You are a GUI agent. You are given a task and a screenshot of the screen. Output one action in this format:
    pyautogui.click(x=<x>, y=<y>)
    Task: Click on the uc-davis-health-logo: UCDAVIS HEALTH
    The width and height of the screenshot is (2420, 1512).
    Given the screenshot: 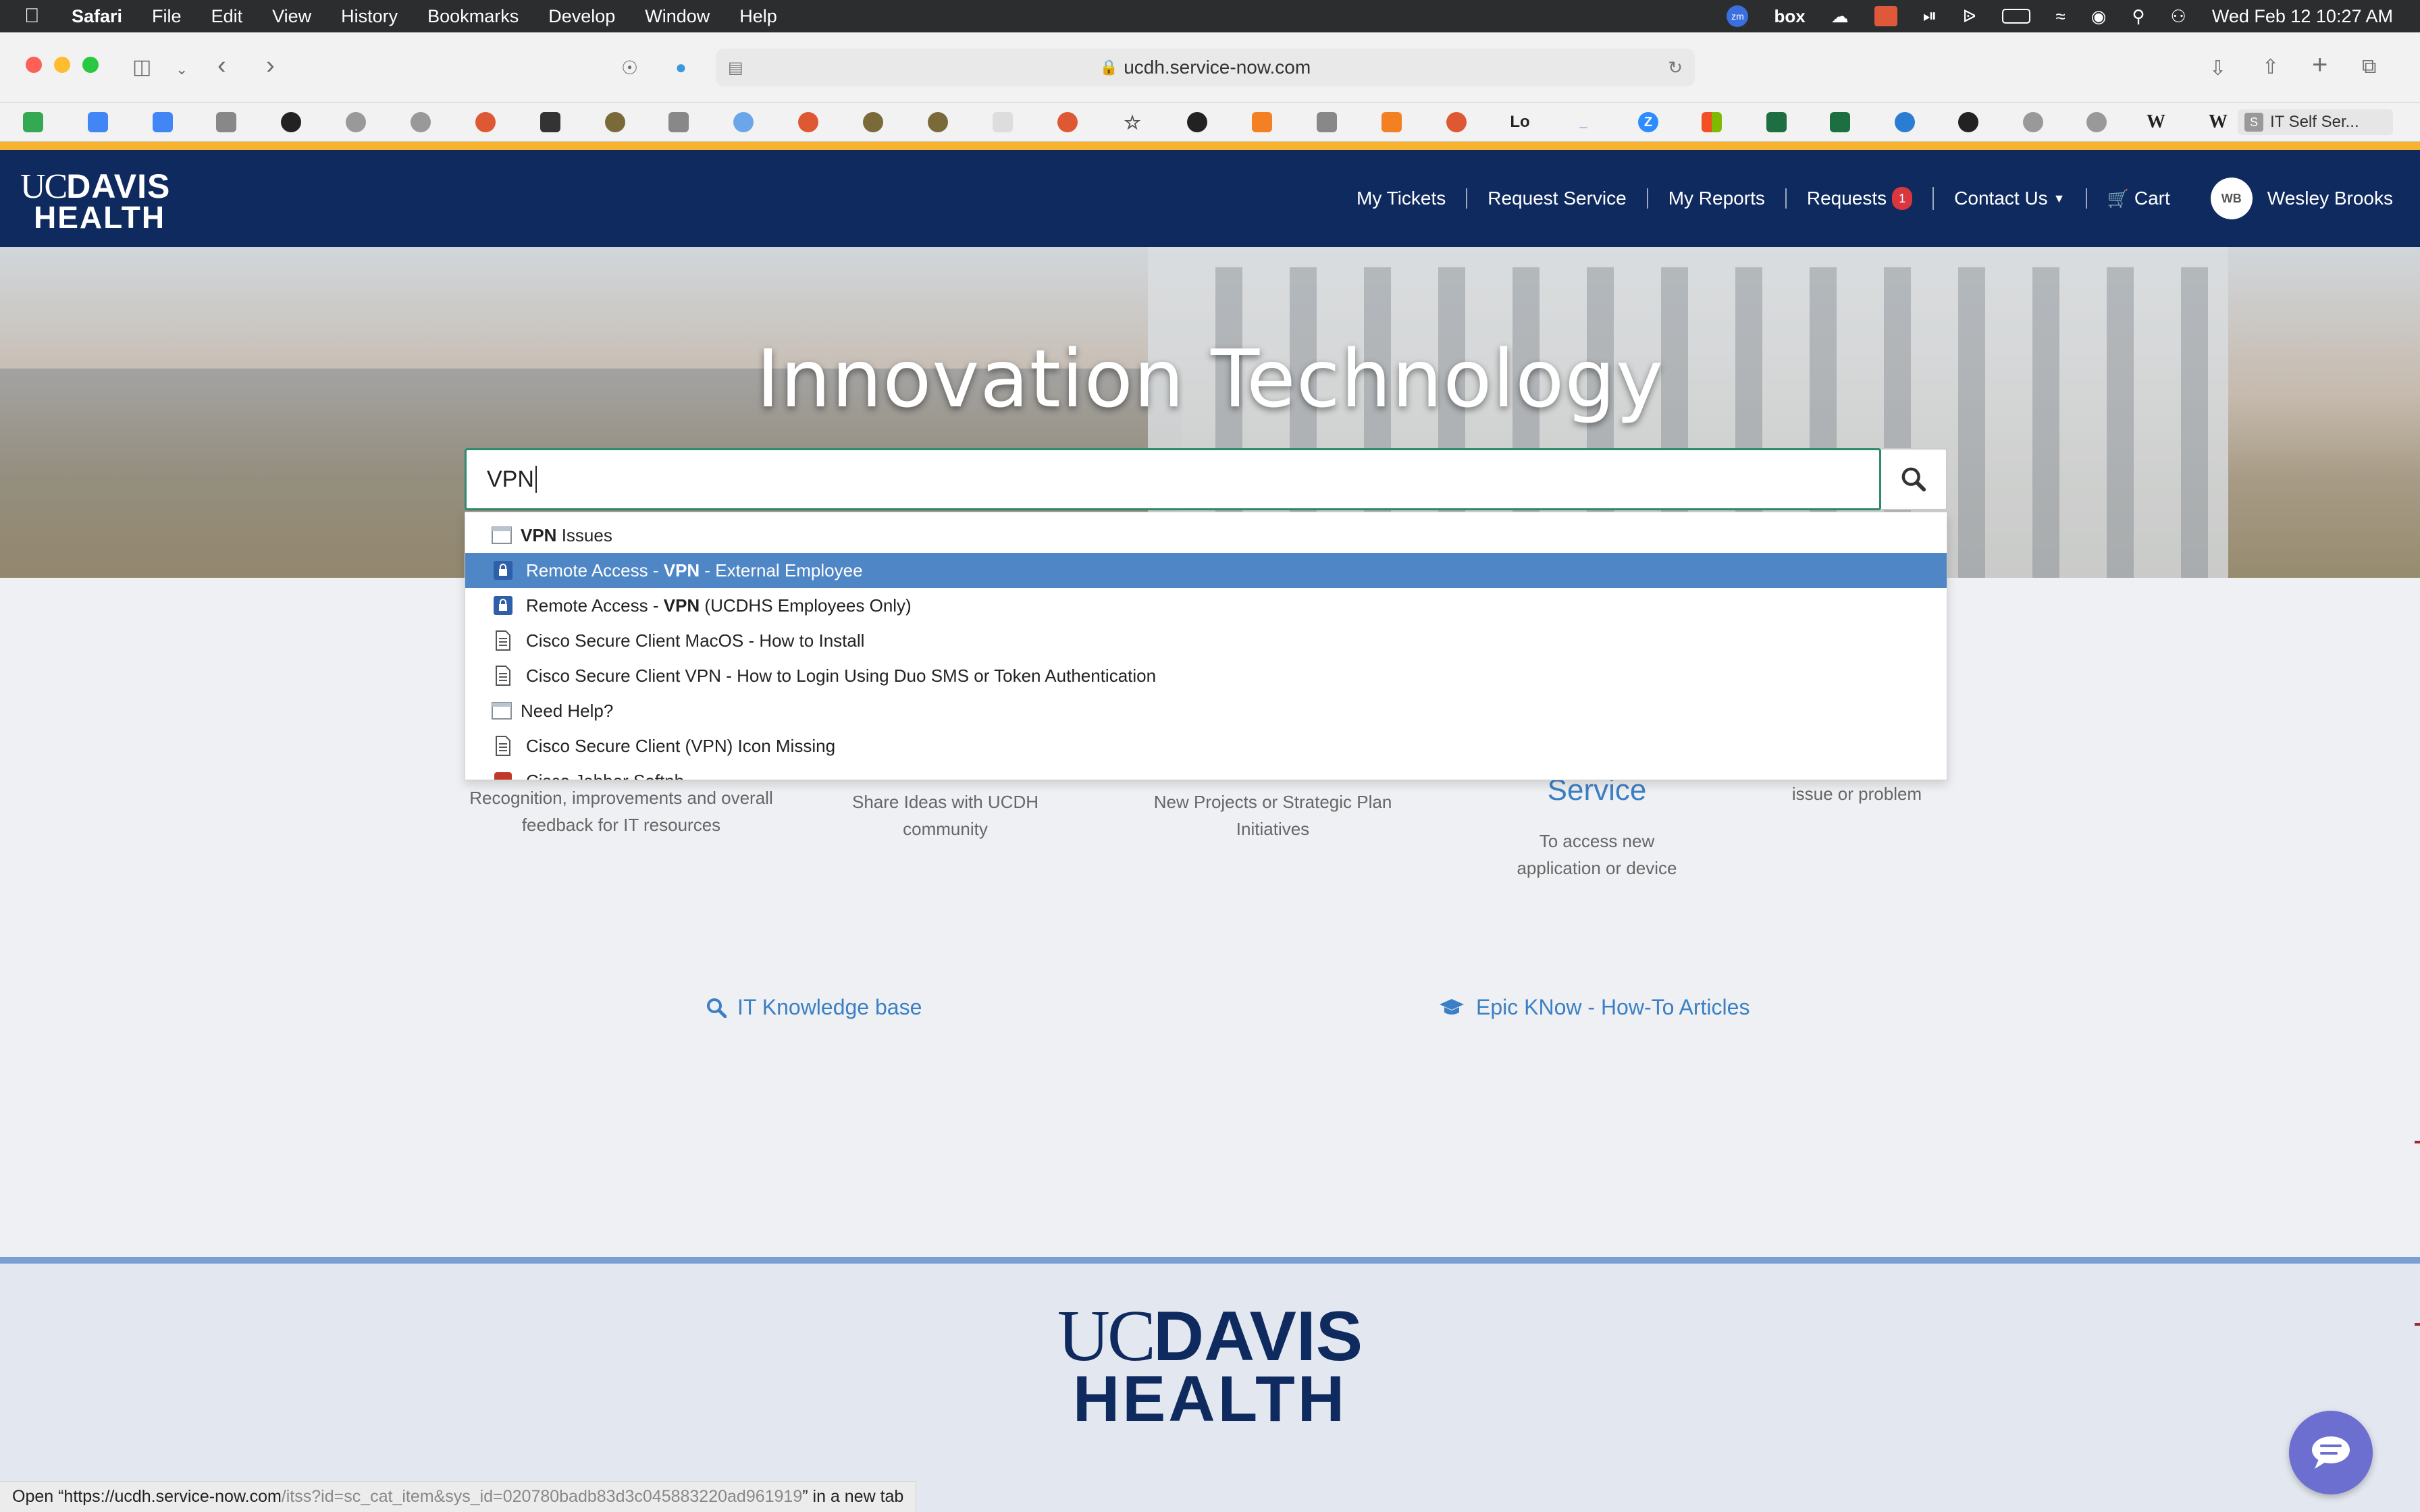 What is the action you would take?
    pyautogui.click(x=95, y=201)
    